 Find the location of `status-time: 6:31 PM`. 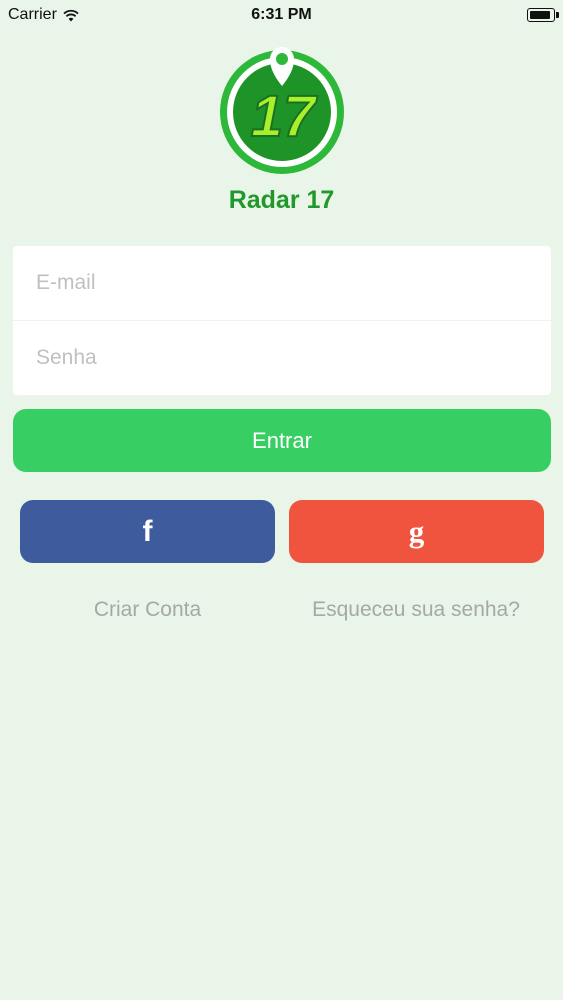

status-time: 6:31 PM is located at coordinates (281, 14).